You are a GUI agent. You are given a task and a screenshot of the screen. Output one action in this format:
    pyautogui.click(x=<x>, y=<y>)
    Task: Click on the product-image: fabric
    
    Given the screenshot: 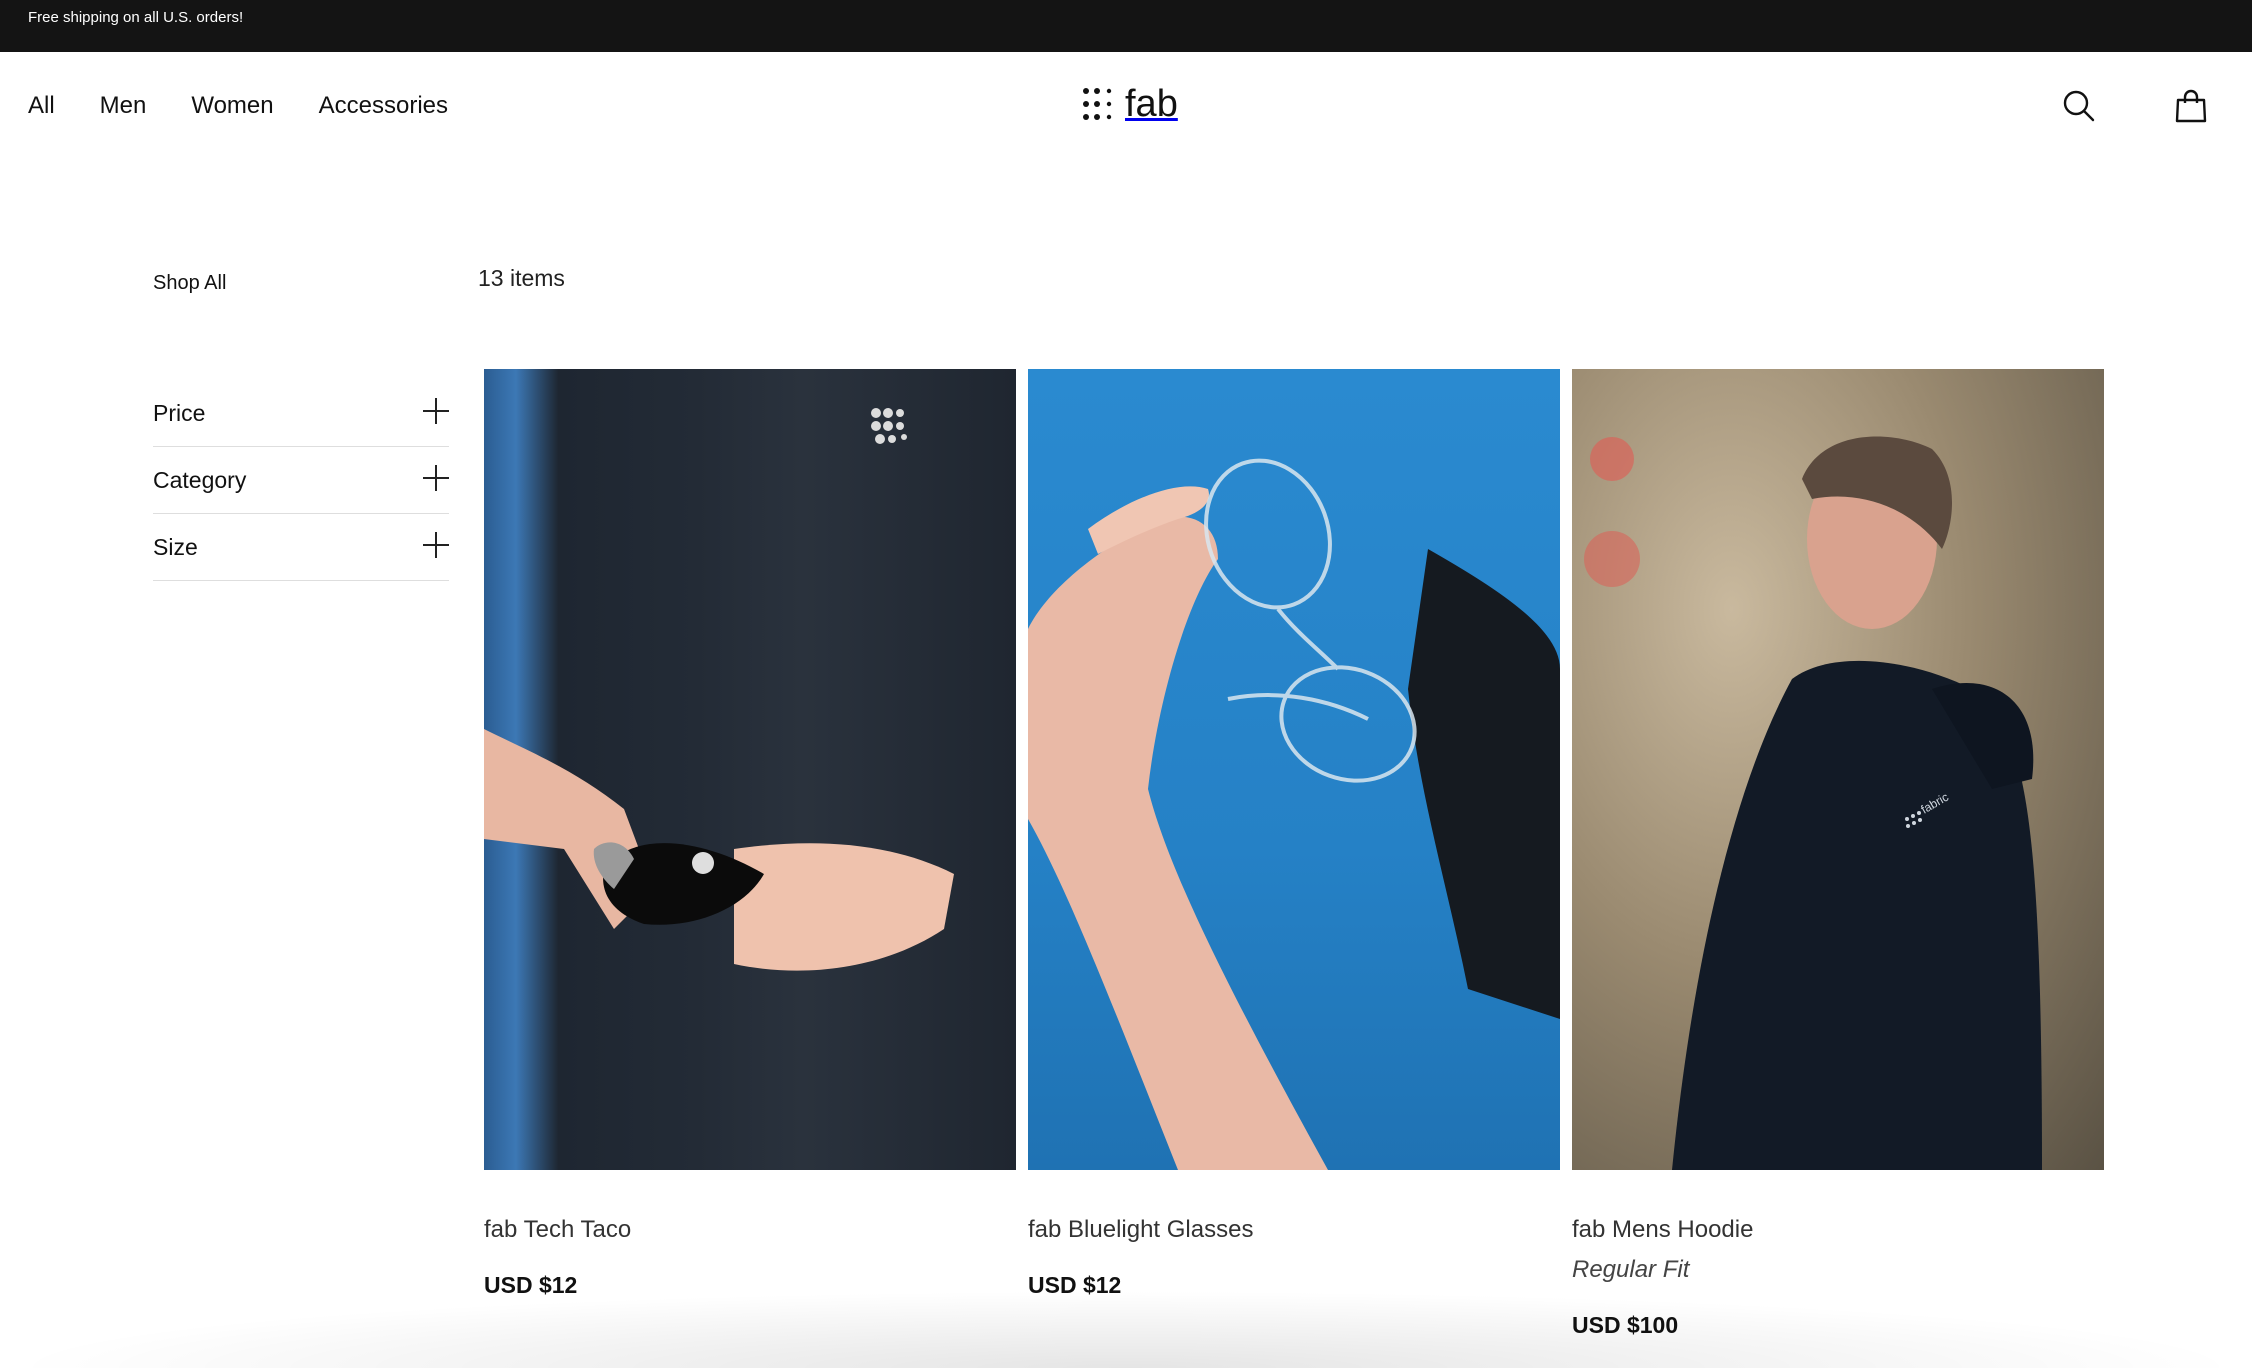 What is the action you would take?
    pyautogui.click(x=1838, y=769)
    